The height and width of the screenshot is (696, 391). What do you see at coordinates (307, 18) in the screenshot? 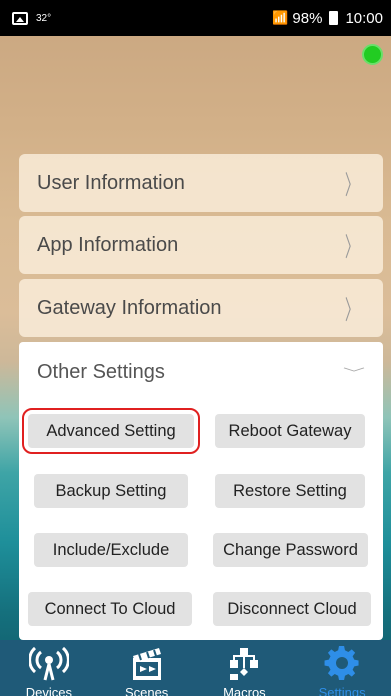
I see `battery-percent: 98%` at bounding box center [307, 18].